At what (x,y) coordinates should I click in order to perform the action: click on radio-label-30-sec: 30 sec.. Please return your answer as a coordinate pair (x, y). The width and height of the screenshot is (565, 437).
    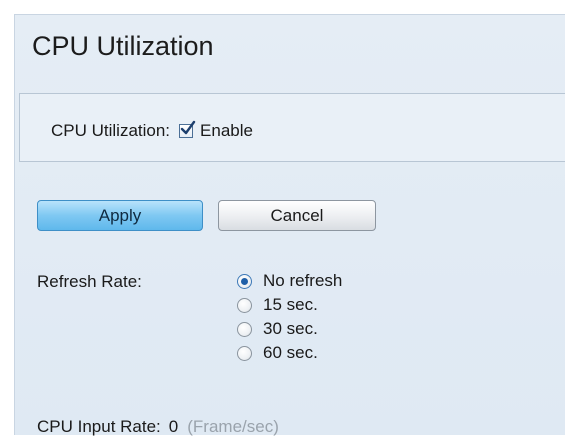
    Looking at the image, I should click on (290, 329).